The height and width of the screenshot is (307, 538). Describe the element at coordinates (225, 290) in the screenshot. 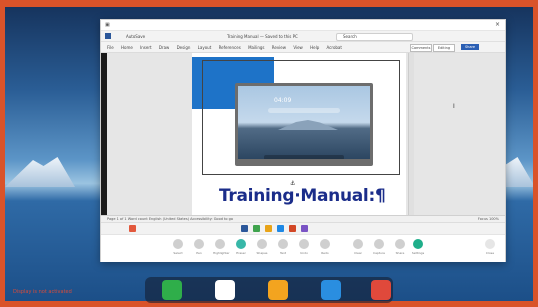

I see `chrome-icon` at that location.